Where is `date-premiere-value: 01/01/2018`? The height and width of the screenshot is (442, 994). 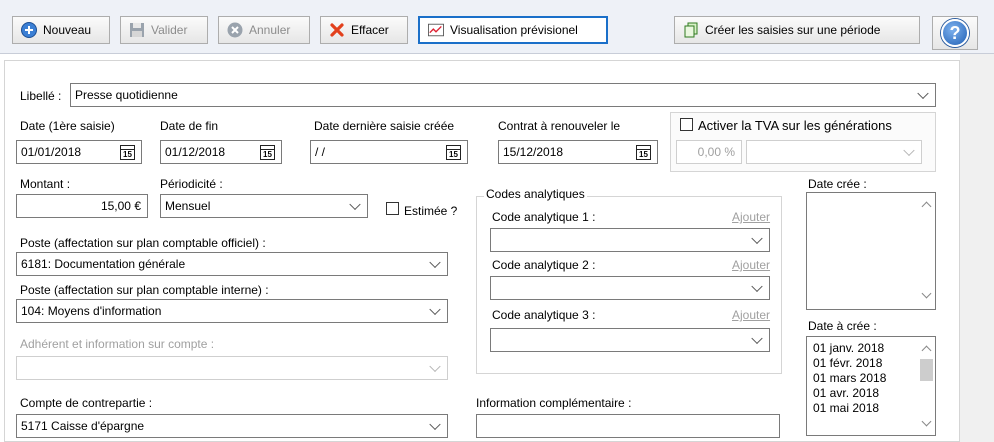
date-premiere-value: 01/01/2018 is located at coordinates (51, 152).